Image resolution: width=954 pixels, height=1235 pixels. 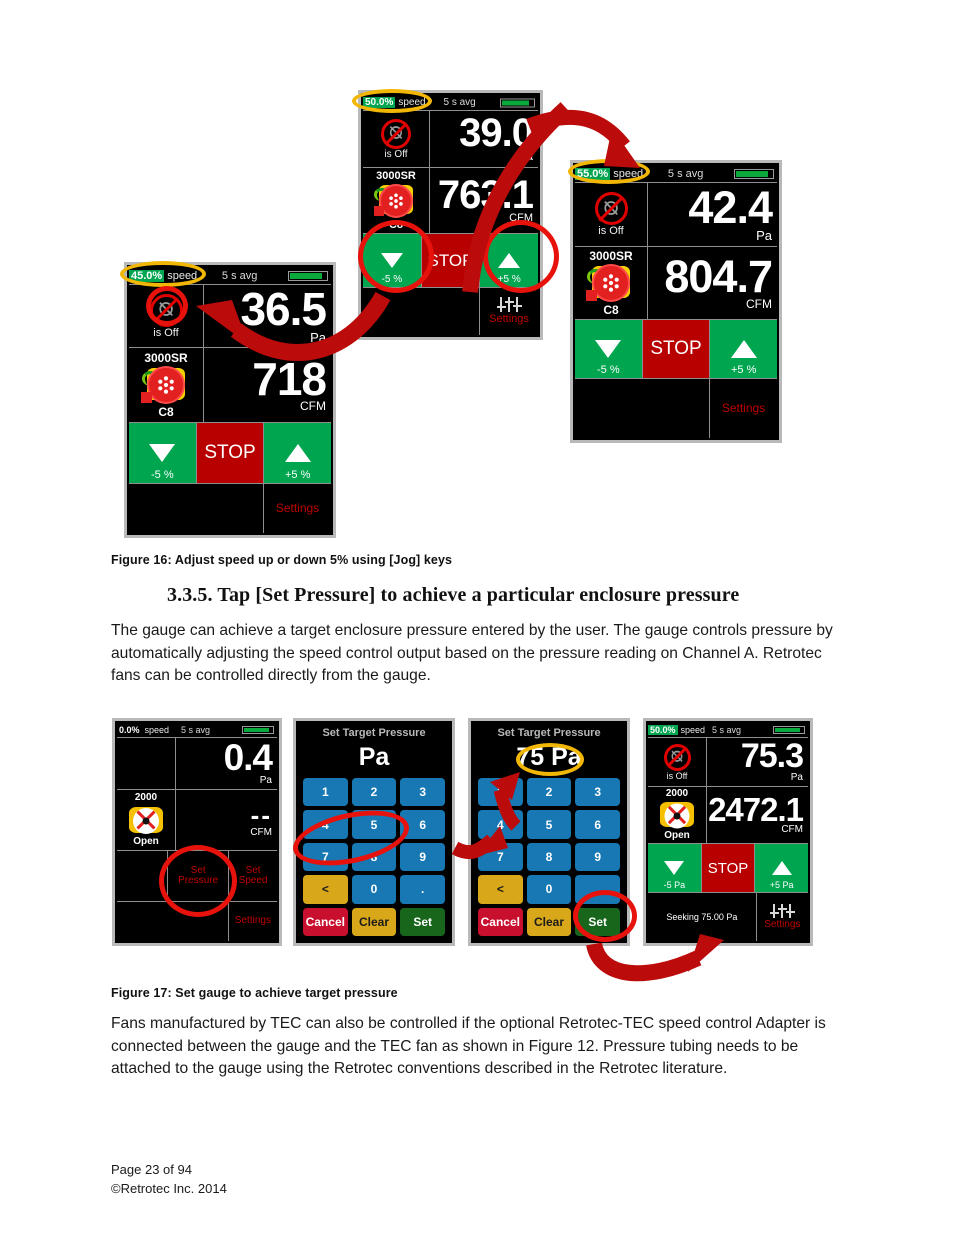 I want to click on fan-status-cell: ⍉ is Off, so click(x=396, y=139).